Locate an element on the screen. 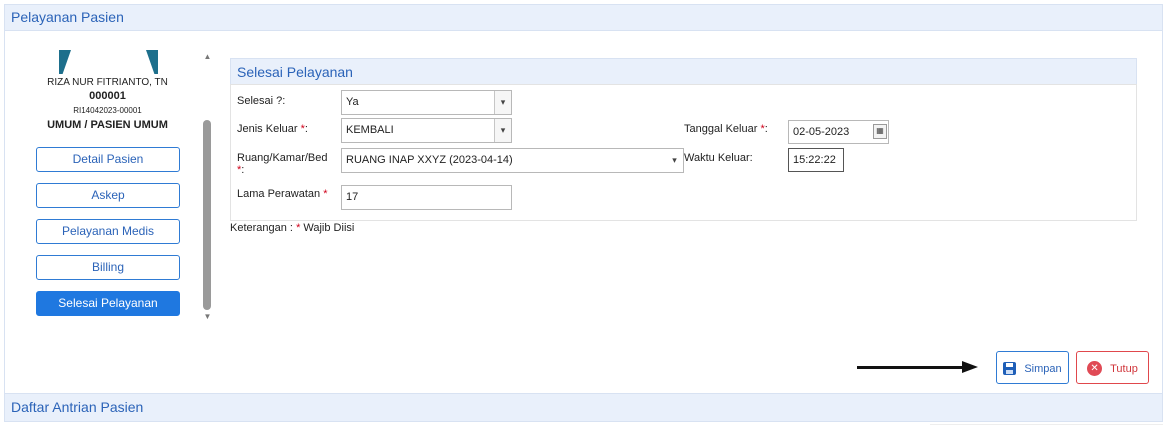  waktu-keluar-value: 15:22:22 is located at coordinates (814, 160).